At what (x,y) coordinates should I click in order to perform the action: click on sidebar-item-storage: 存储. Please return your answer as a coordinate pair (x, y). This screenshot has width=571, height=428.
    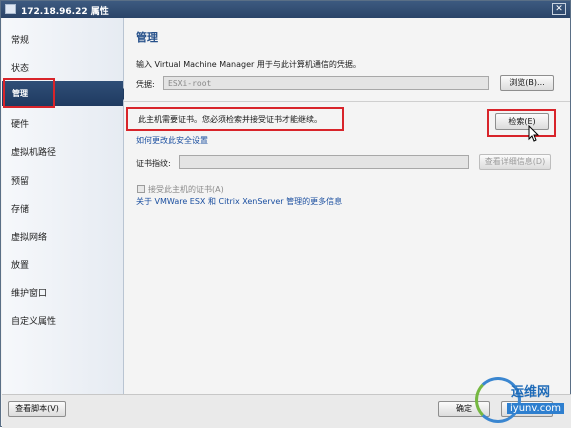
    Looking at the image, I should click on (20, 208).